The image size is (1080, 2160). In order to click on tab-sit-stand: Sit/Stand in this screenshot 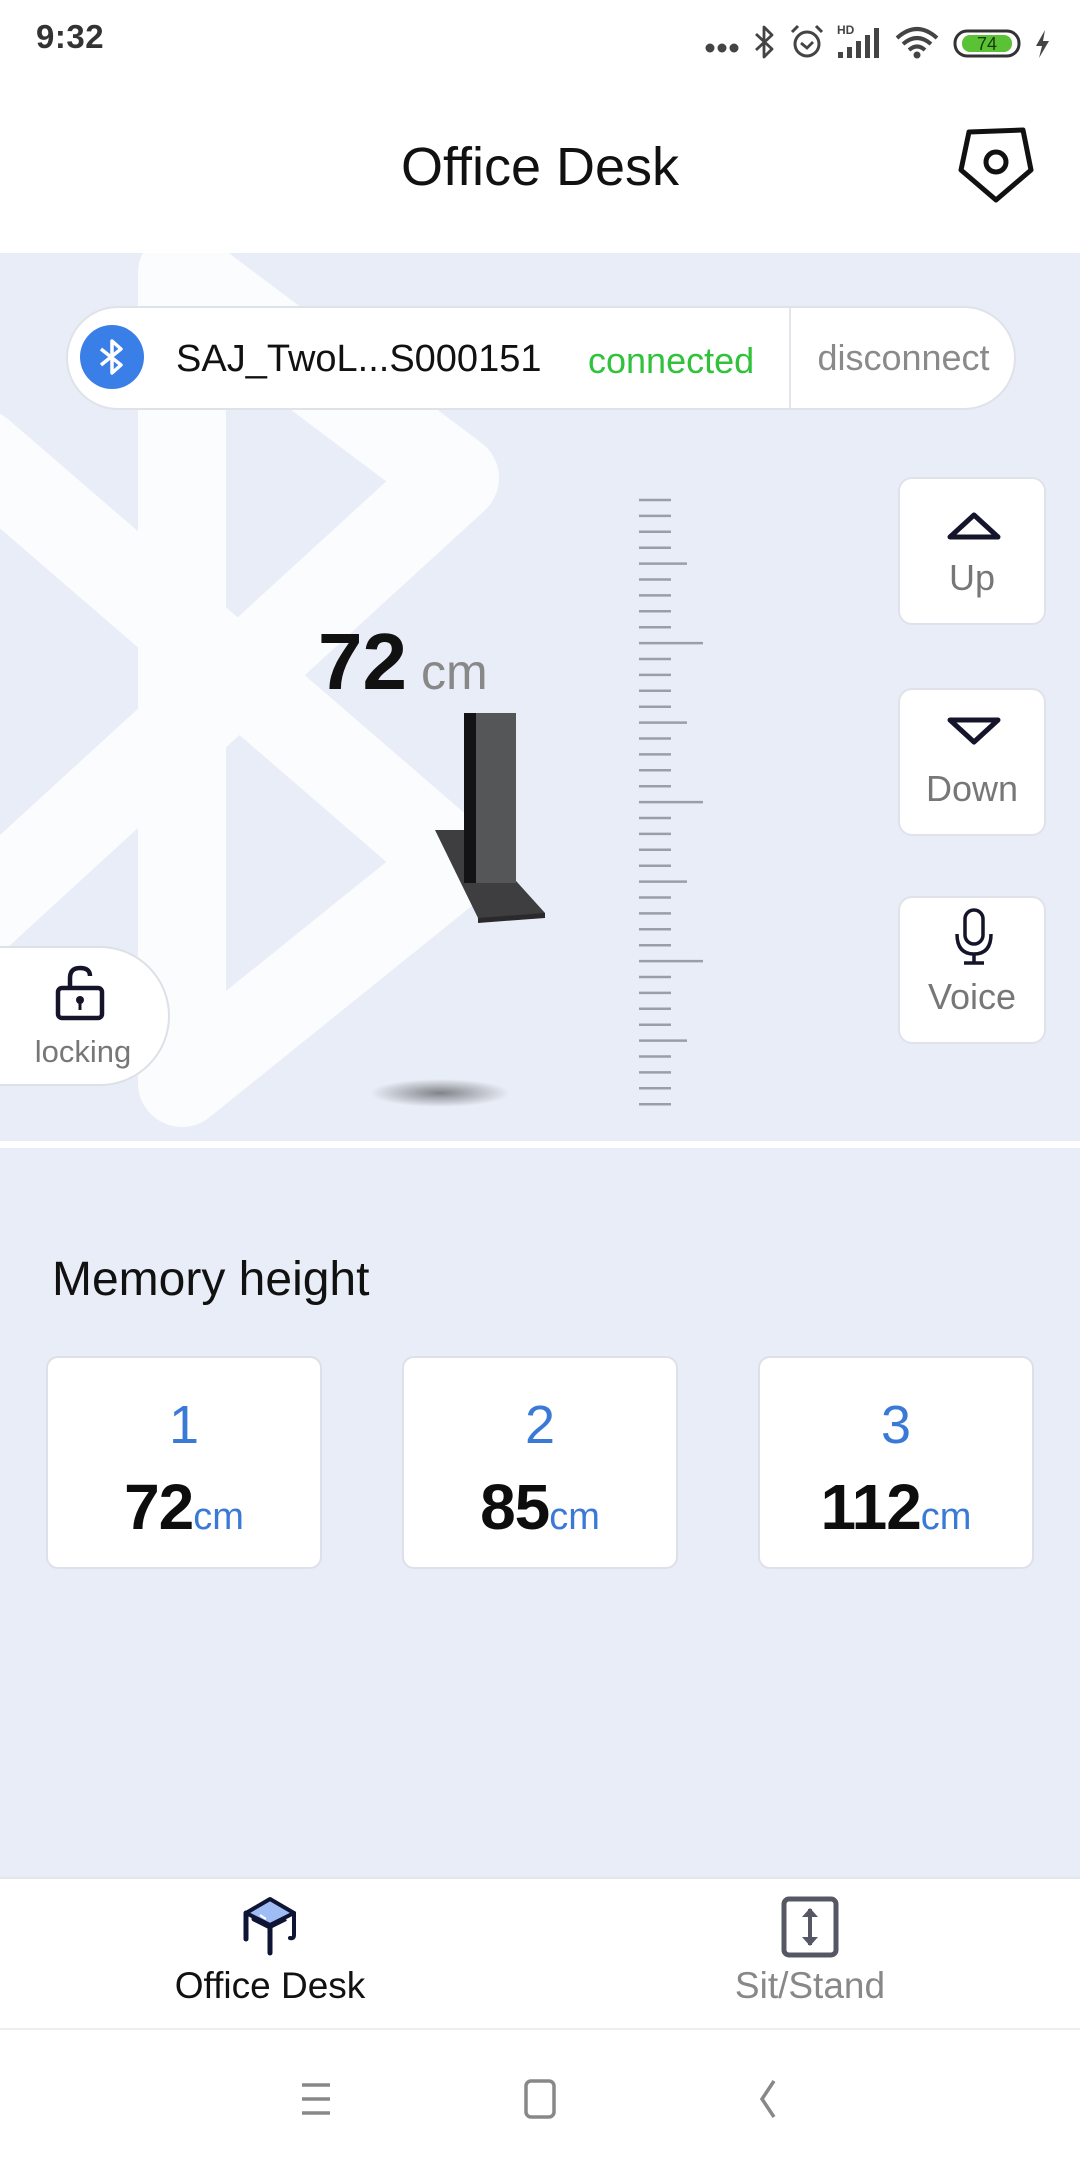, I will do `click(810, 1954)`.